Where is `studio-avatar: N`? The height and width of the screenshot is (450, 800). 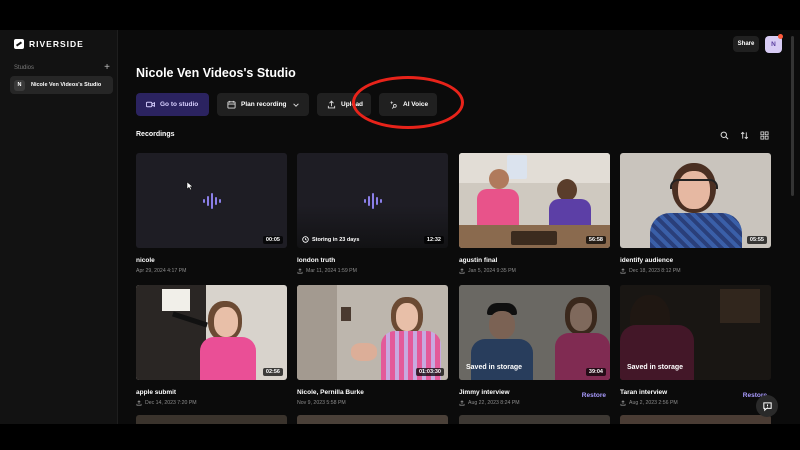
studio-avatar: N is located at coordinates (19, 85).